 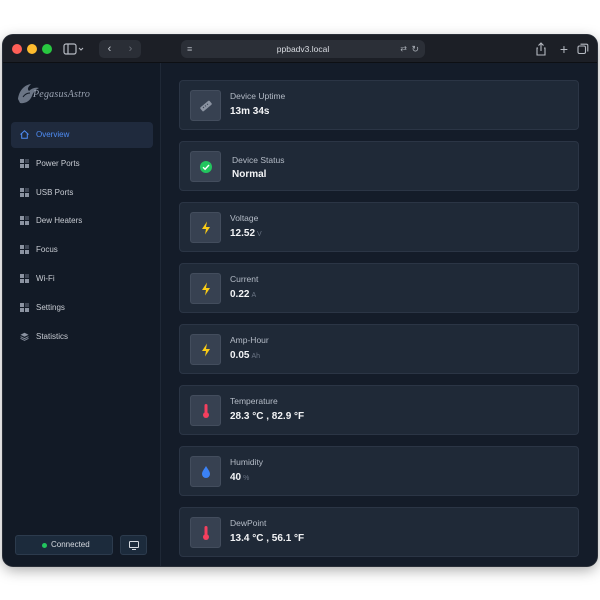 What do you see at coordinates (258, 96) in the screenshot?
I see `card-label: Device Uptime` at bounding box center [258, 96].